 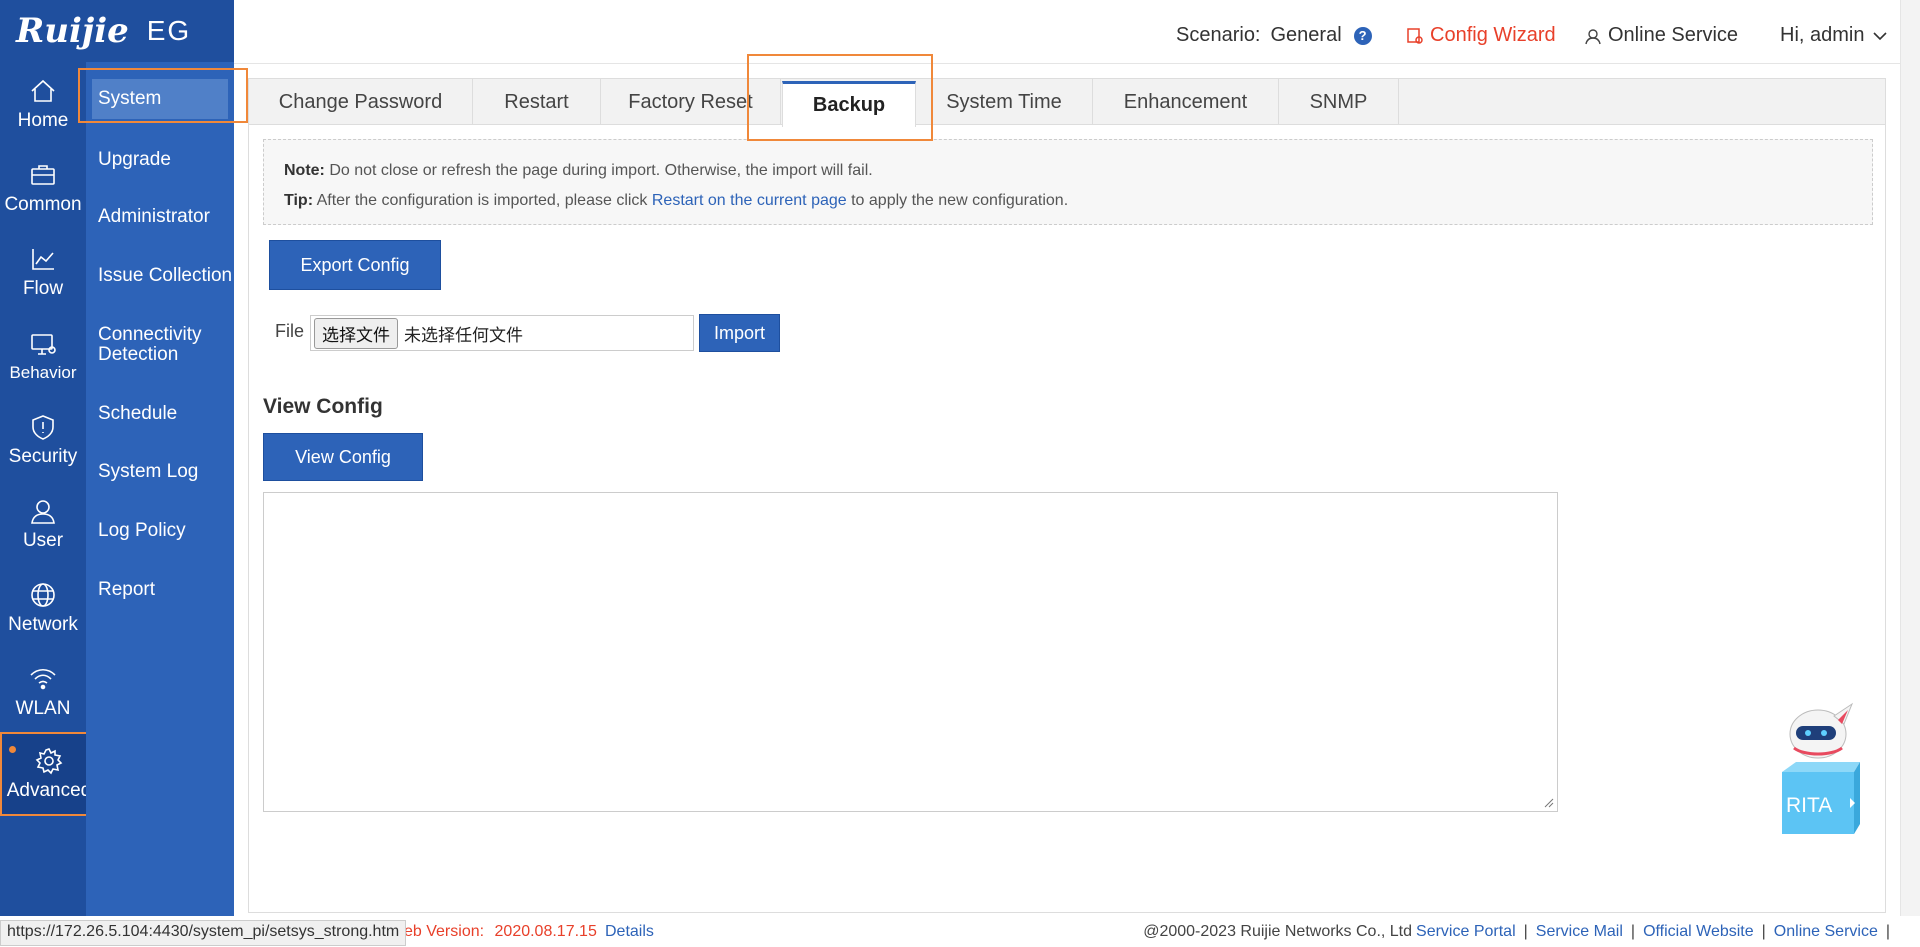 What do you see at coordinates (43, 175) in the screenshot?
I see `briefcase-icon` at bounding box center [43, 175].